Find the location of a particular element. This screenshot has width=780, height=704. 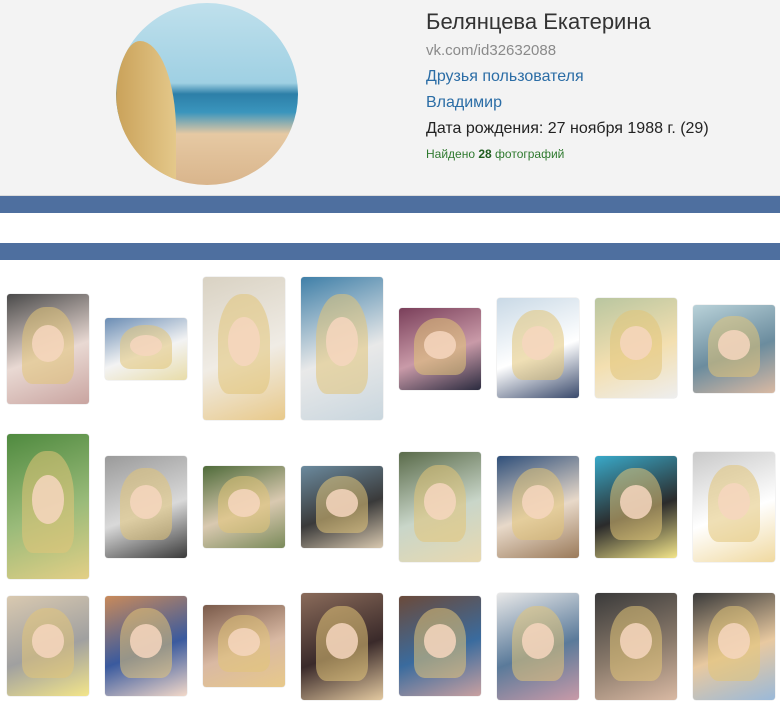

divider-stripe-bottom is located at coordinates (390, 251).